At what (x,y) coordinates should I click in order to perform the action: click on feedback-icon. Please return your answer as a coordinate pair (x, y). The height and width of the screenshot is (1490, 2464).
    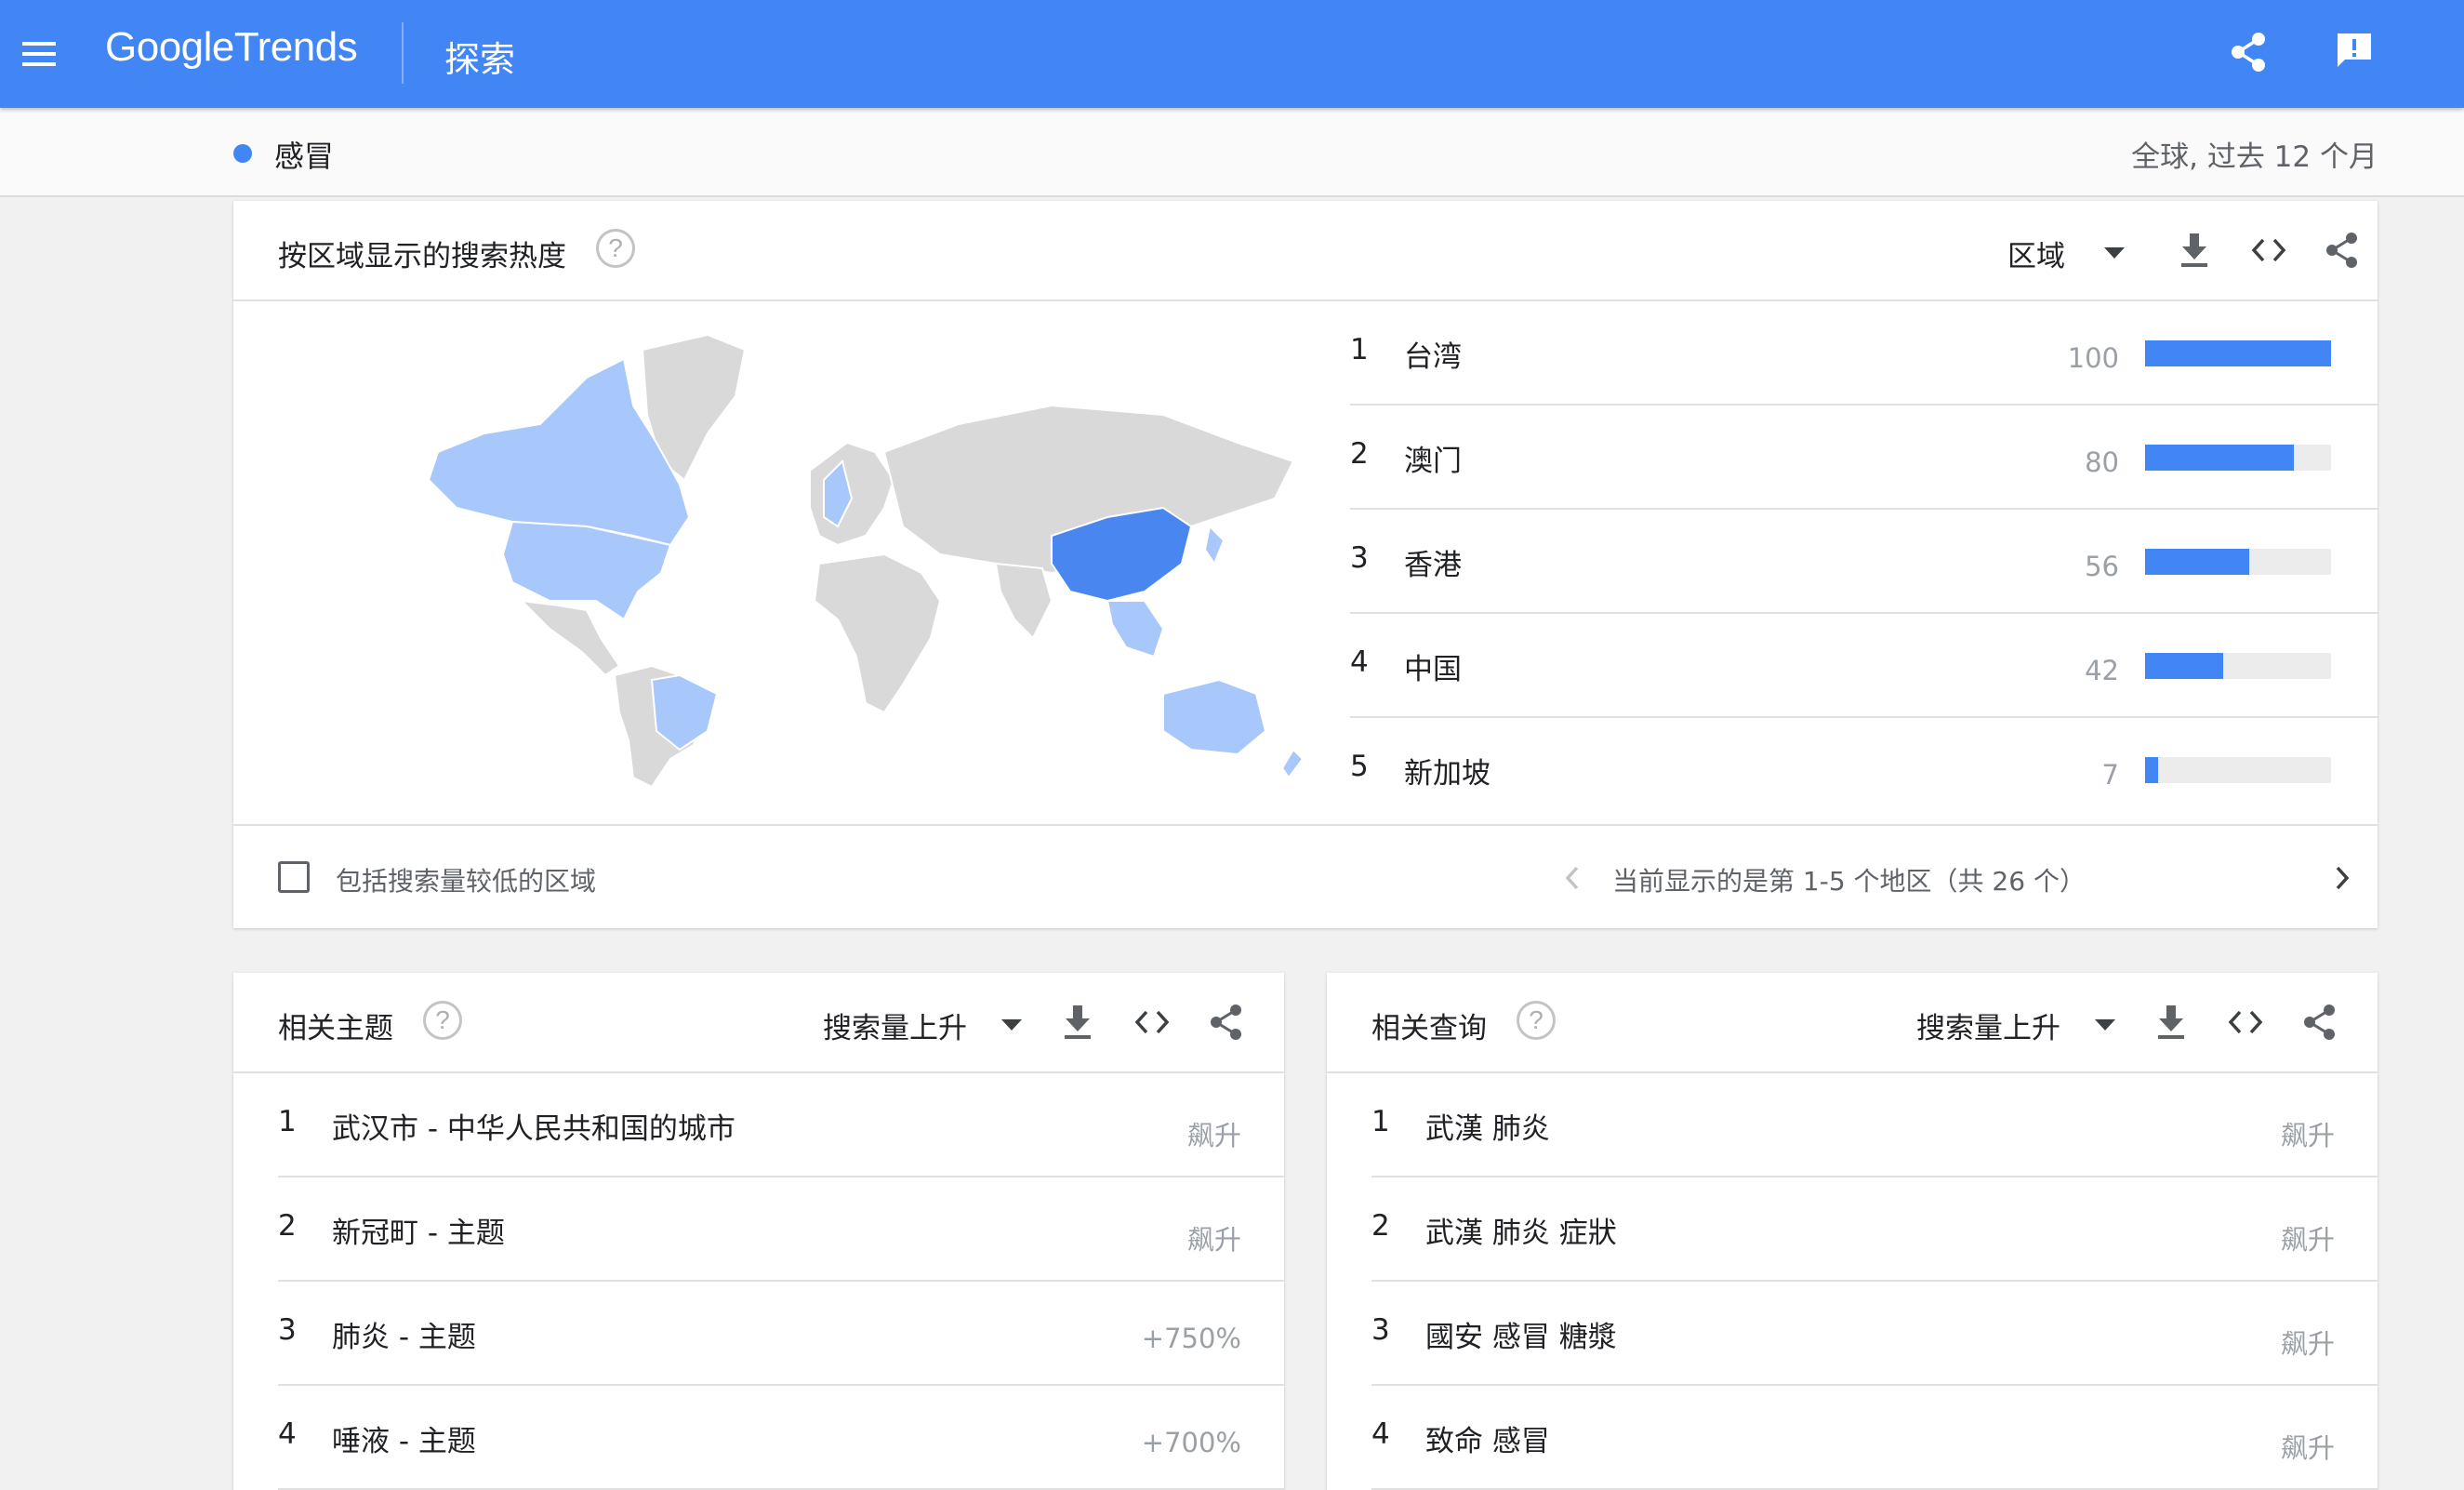
    Looking at the image, I should click on (2354, 50).